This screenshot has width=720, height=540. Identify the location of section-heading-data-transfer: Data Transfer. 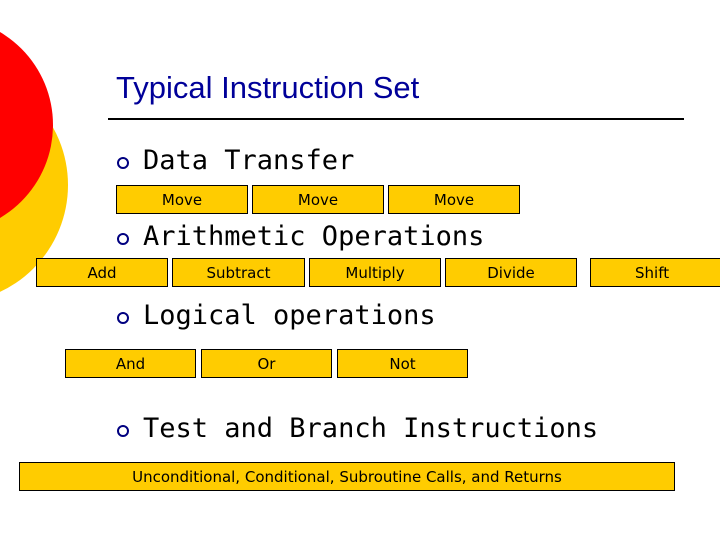
(249, 160).